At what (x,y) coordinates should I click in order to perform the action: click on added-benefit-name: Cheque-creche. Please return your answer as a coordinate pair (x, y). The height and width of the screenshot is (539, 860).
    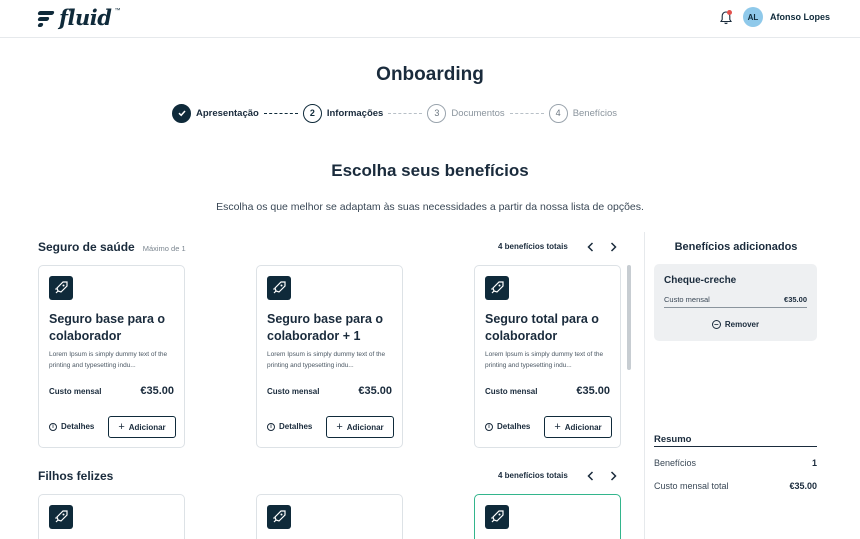
    Looking at the image, I should click on (700, 280).